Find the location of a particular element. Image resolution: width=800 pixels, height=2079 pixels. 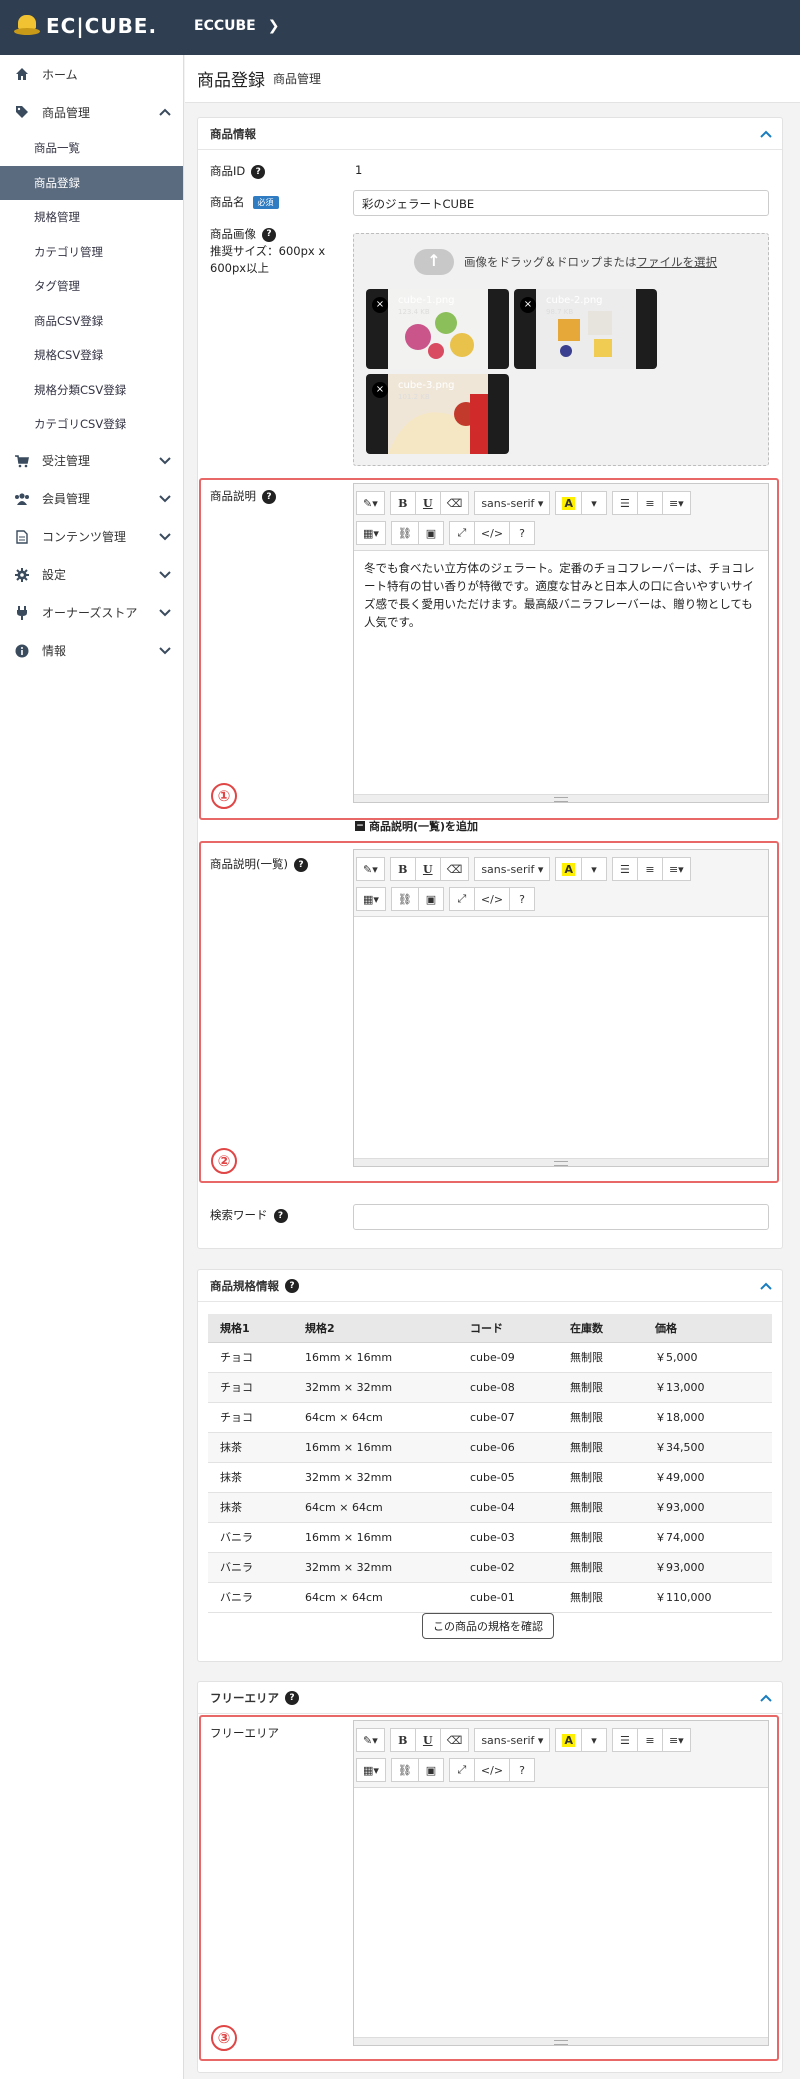

column-header: 在庫数 is located at coordinates (600, 1328).